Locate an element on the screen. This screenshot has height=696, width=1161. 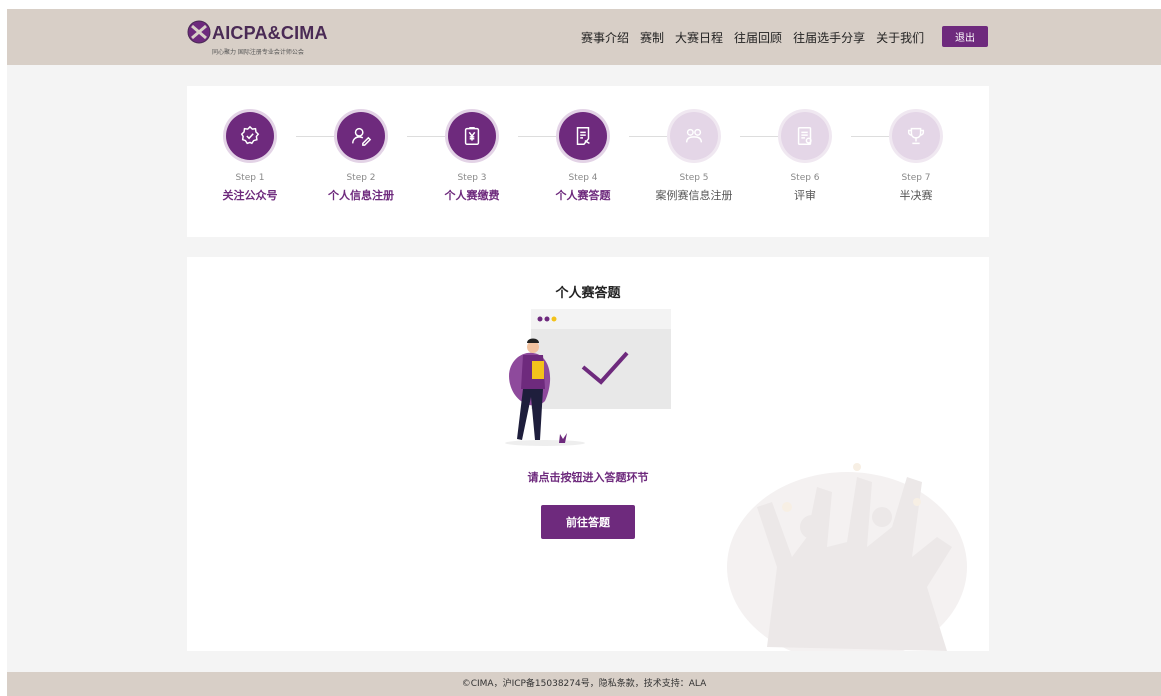
step-4-circle is located at coordinates (583, 136).